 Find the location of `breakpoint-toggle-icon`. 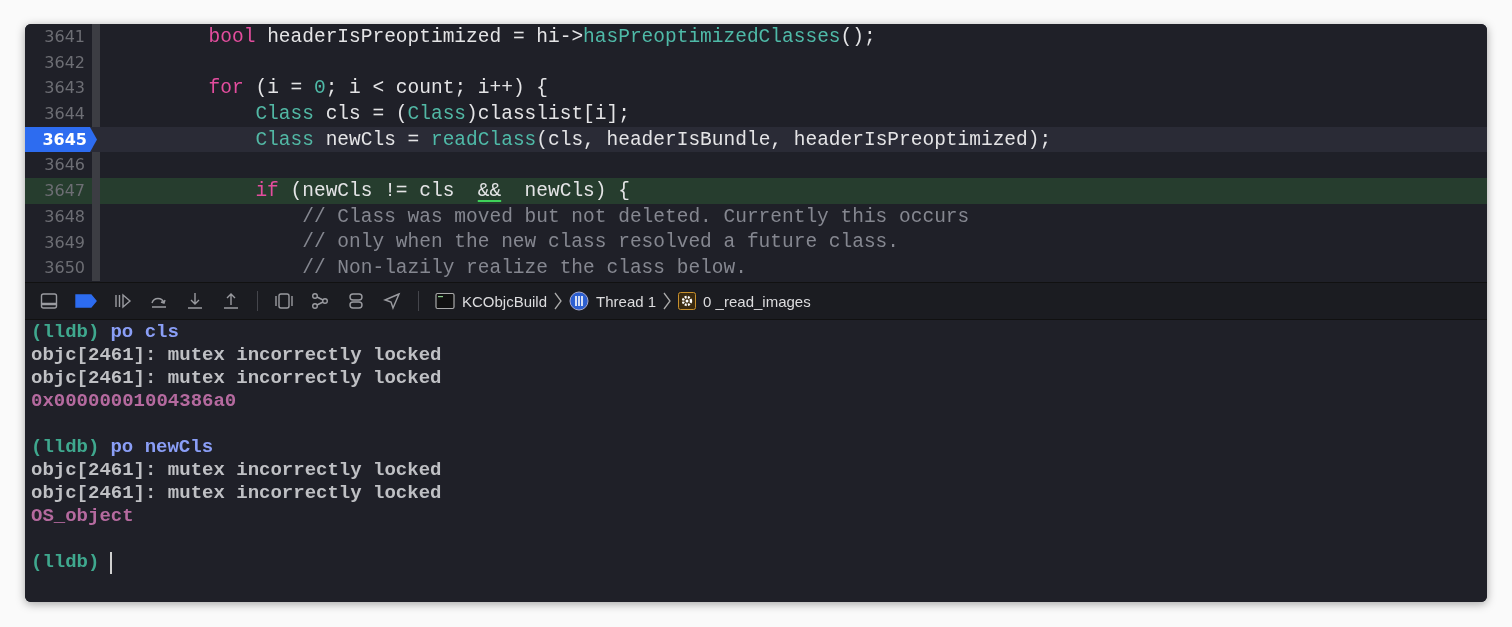

breakpoint-toggle-icon is located at coordinates (86, 301).